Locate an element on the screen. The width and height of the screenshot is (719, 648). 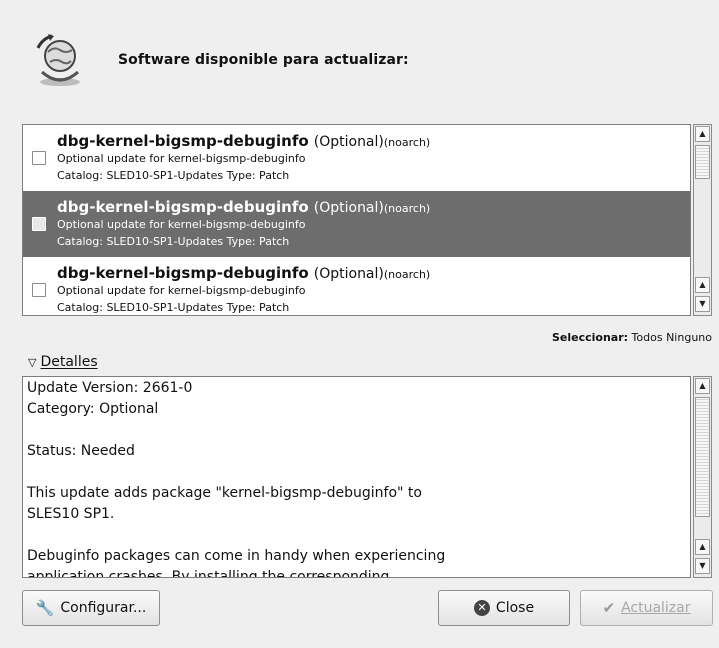
wrench-icon: 🔧 is located at coordinates (45, 608).